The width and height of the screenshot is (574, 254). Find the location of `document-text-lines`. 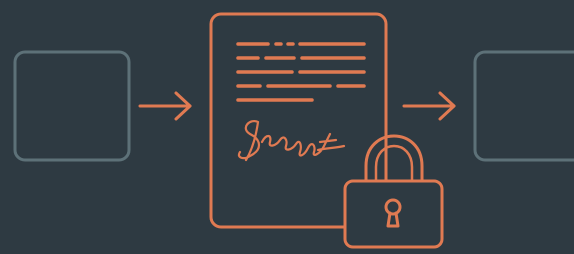

document-text-lines is located at coordinates (301, 72).